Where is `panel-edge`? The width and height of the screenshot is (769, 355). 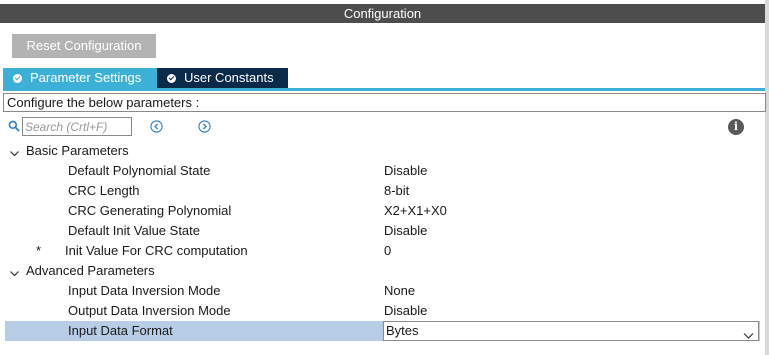 panel-edge is located at coordinates (767, 177).